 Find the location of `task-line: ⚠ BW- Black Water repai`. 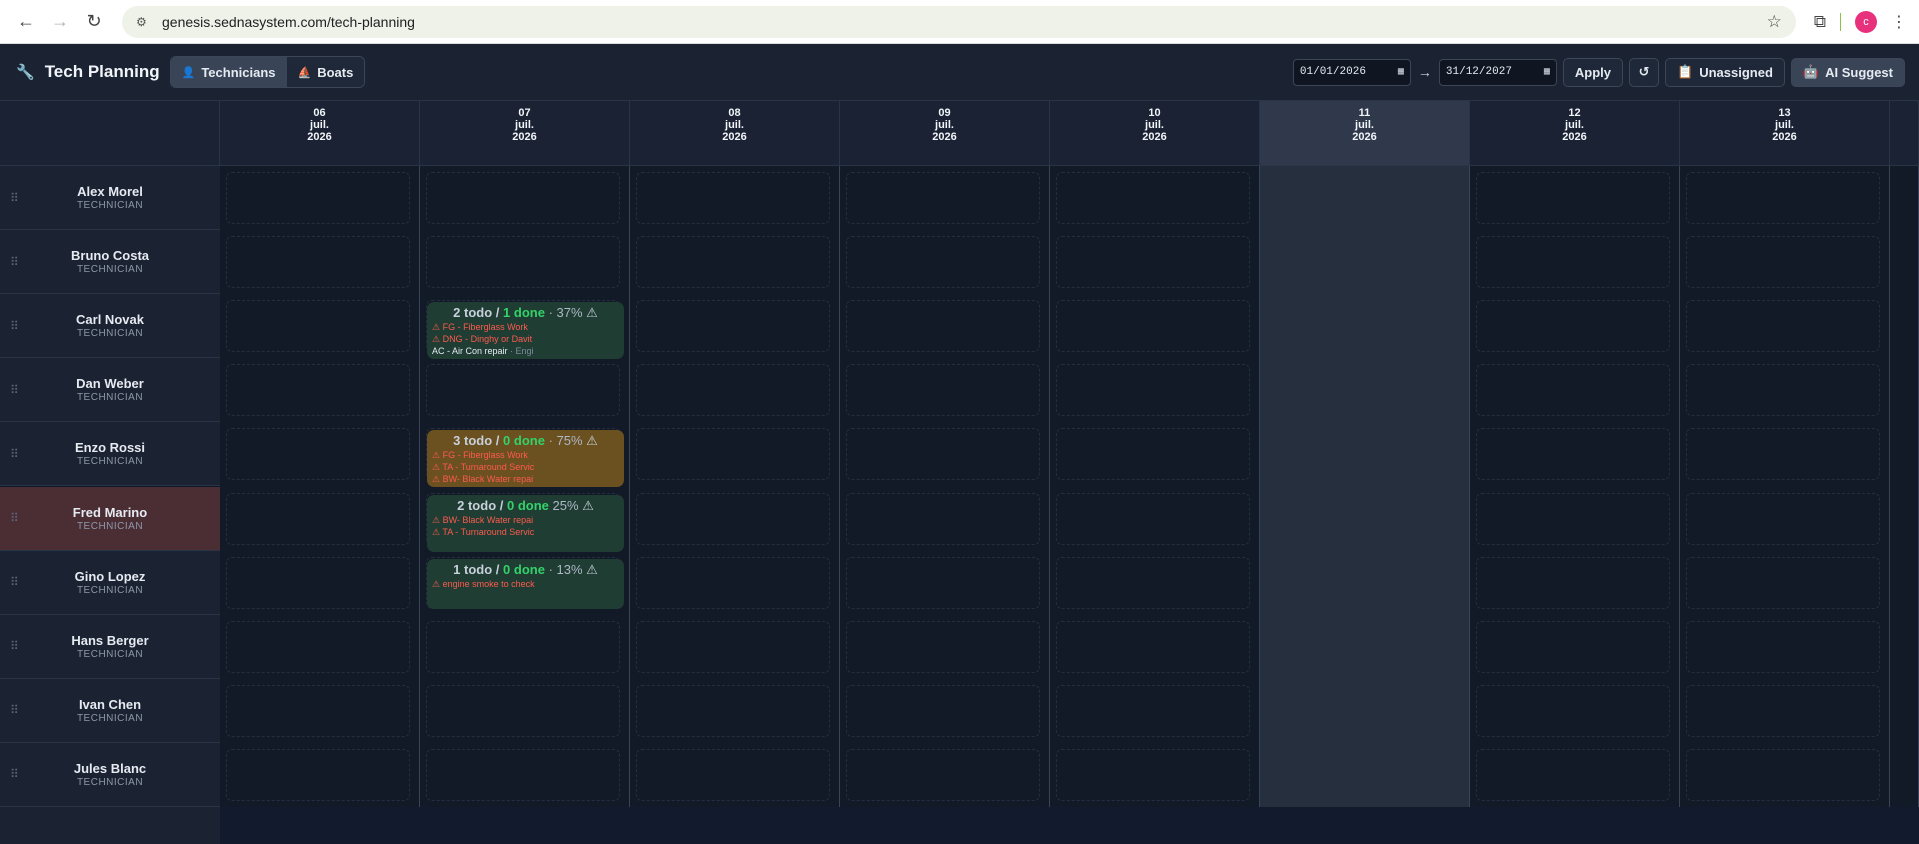

task-line: ⚠ BW- Black Water repai is located at coordinates (484, 520).